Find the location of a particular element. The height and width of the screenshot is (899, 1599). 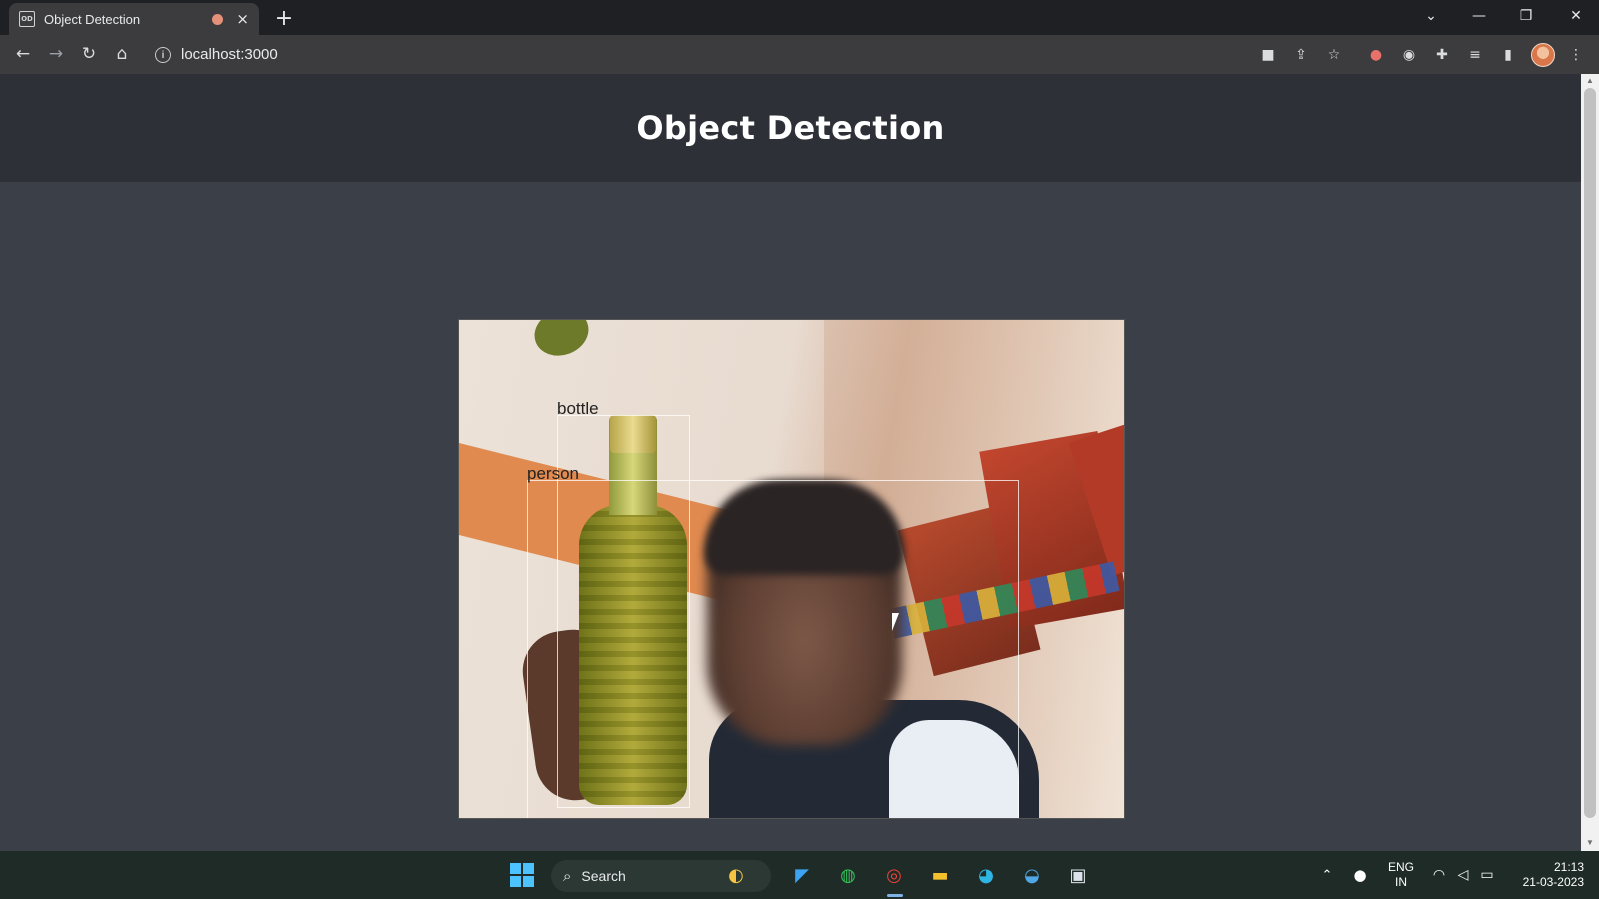

page-scrollbar: ▲ ▼ is located at coordinates (1590, 462).